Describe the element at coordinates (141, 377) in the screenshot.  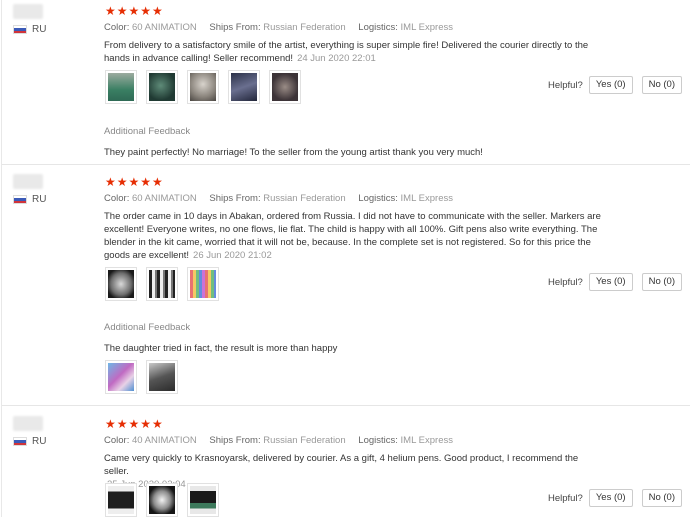
I see `feedback-photos` at that location.